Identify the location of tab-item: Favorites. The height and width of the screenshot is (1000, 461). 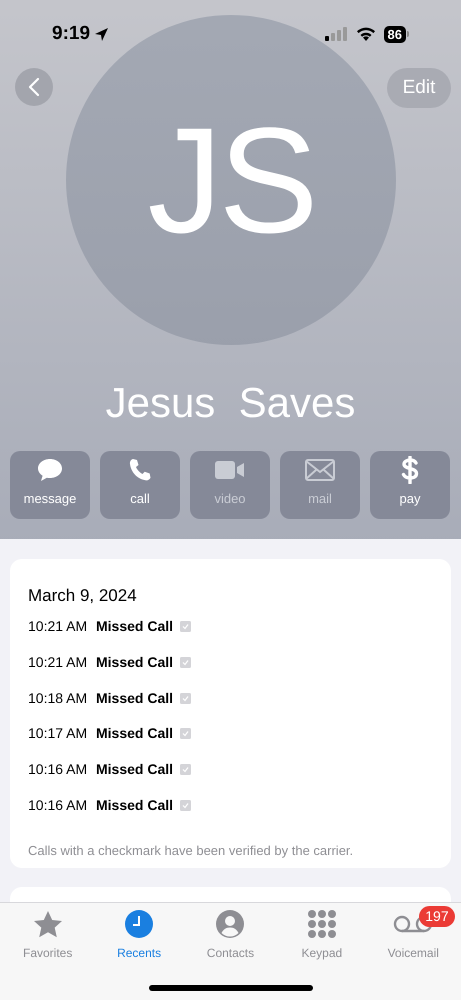
(48, 935).